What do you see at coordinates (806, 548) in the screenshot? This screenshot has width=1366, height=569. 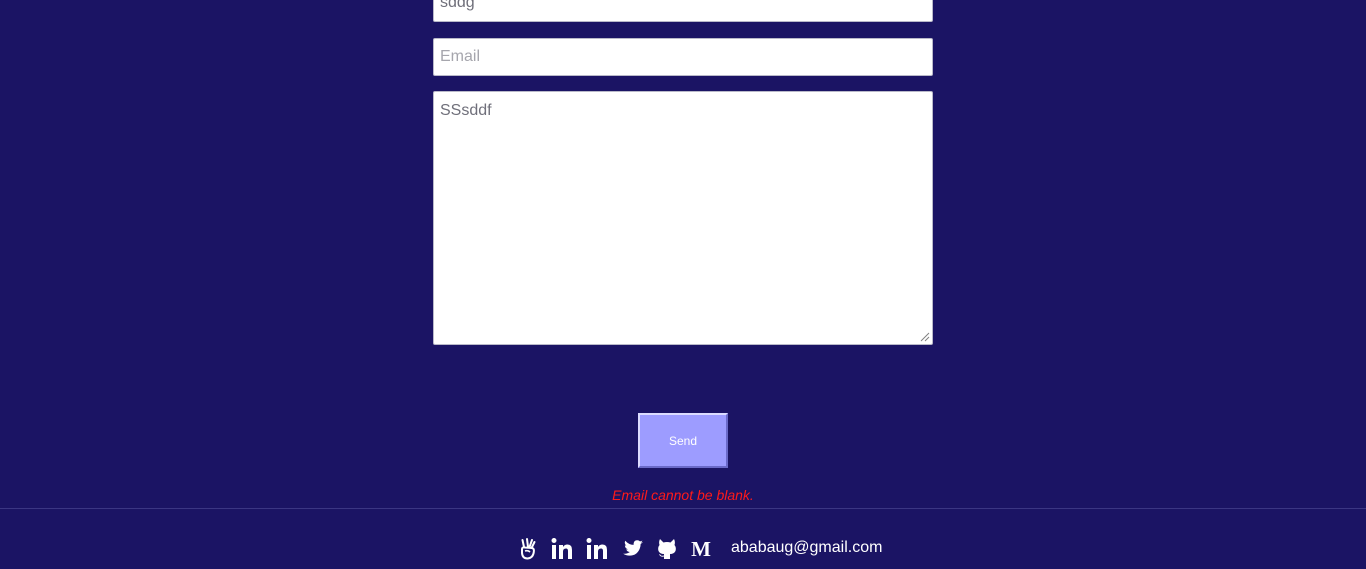 I see `footer-email-link: ababaug@gmail.com` at bounding box center [806, 548].